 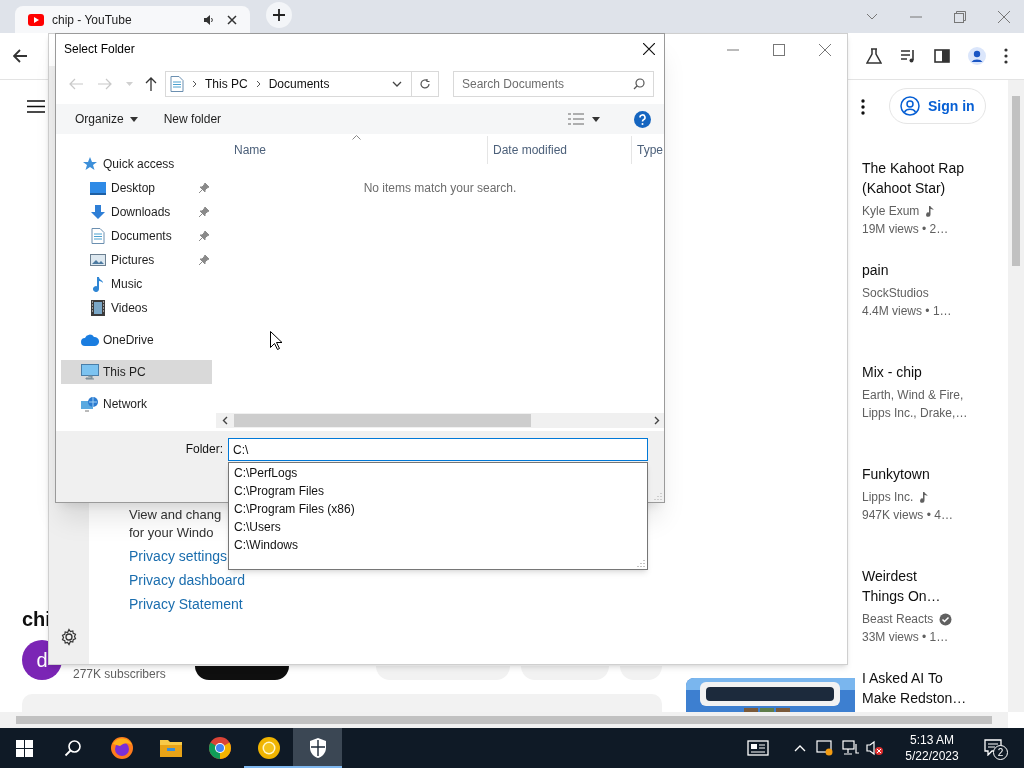 I want to click on video-title: The Kahoot Rap (Kahoot Star), so click(x=935, y=178).